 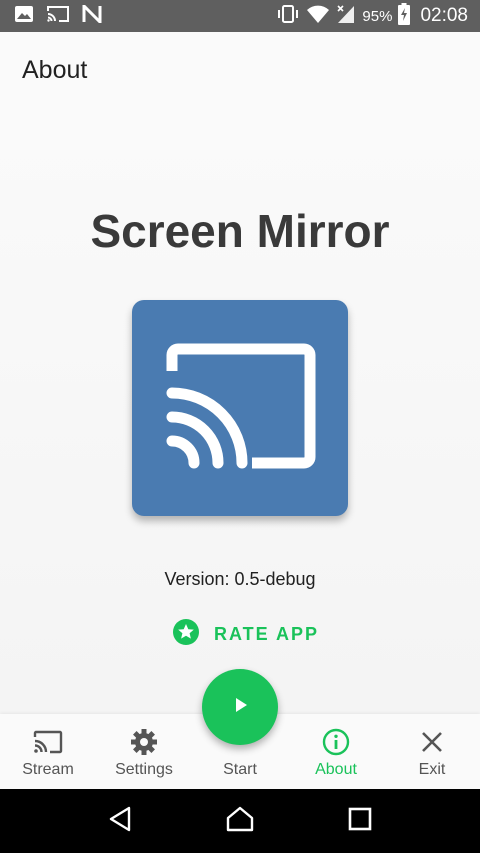 What do you see at coordinates (240, 579) in the screenshot?
I see `version-text: Version: 0.5-debug` at bounding box center [240, 579].